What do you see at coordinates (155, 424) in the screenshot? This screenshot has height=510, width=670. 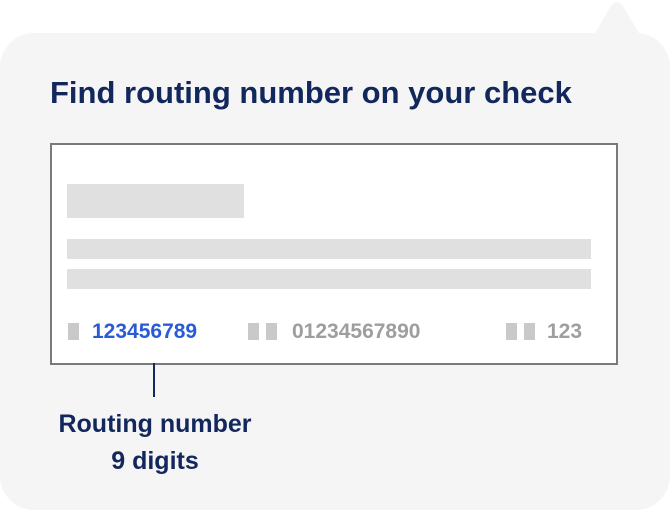 I see `caption-label: Routing number` at bounding box center [155, 424].